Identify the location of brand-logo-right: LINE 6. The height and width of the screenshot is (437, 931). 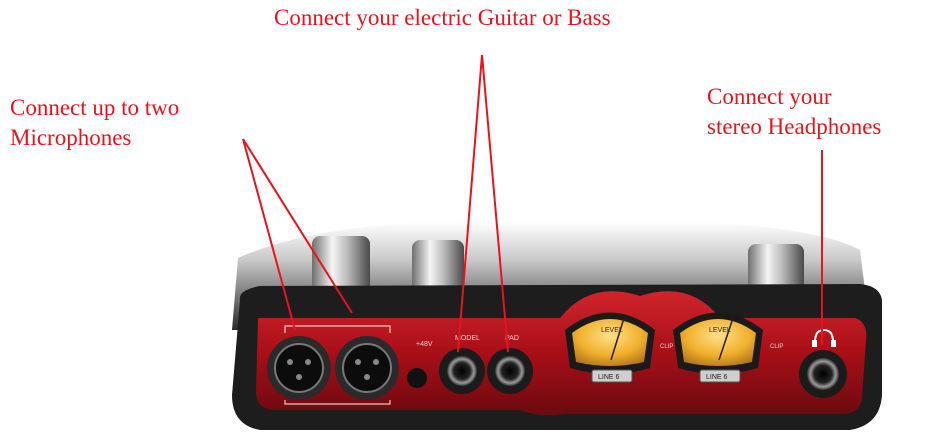
(717, 377).